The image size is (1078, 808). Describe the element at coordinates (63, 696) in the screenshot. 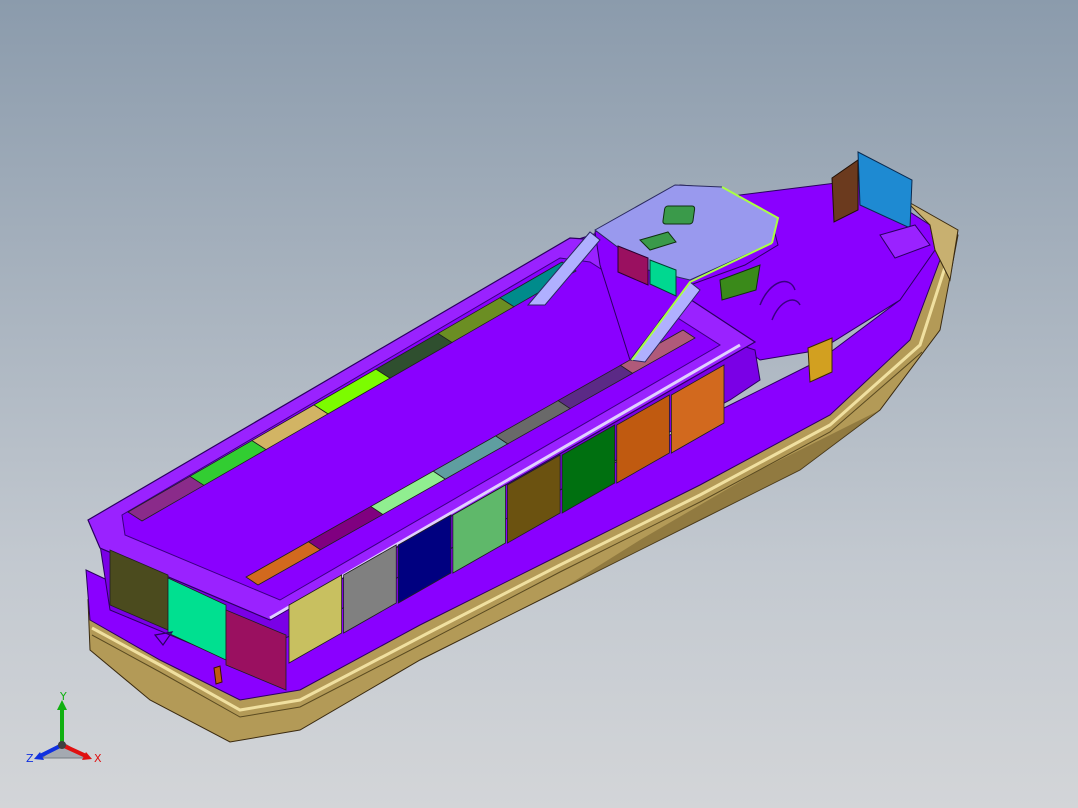

I see `triad-y-label: Y` at that location.